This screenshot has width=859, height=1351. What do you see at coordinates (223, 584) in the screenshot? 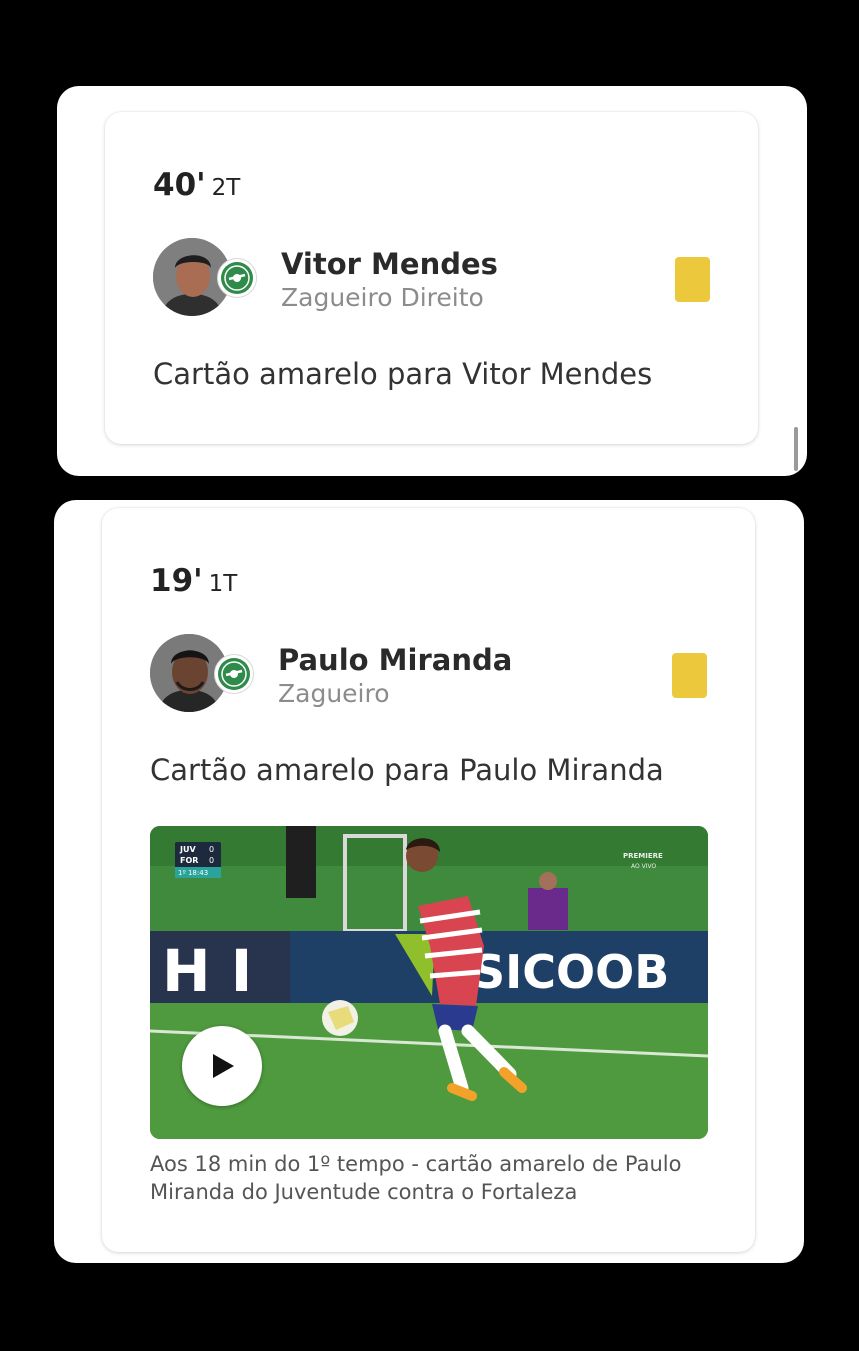
I see `event-half: 1T` at bounding box center [223, 584].